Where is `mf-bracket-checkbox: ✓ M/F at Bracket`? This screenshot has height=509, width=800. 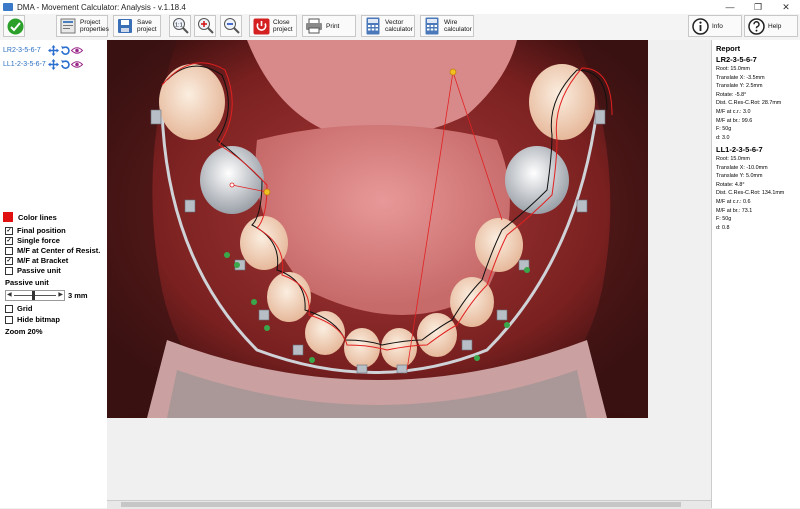
mf-bracket-checkbox: ✓ M/F at Bracket is located at coordinates (36, 260).